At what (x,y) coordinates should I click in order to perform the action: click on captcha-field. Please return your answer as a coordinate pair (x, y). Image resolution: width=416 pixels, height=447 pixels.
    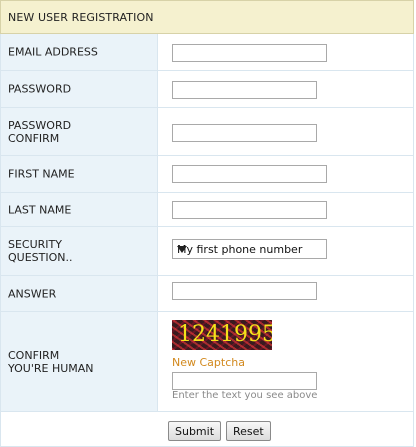
    Looking at the image, I should click on (244, 381).